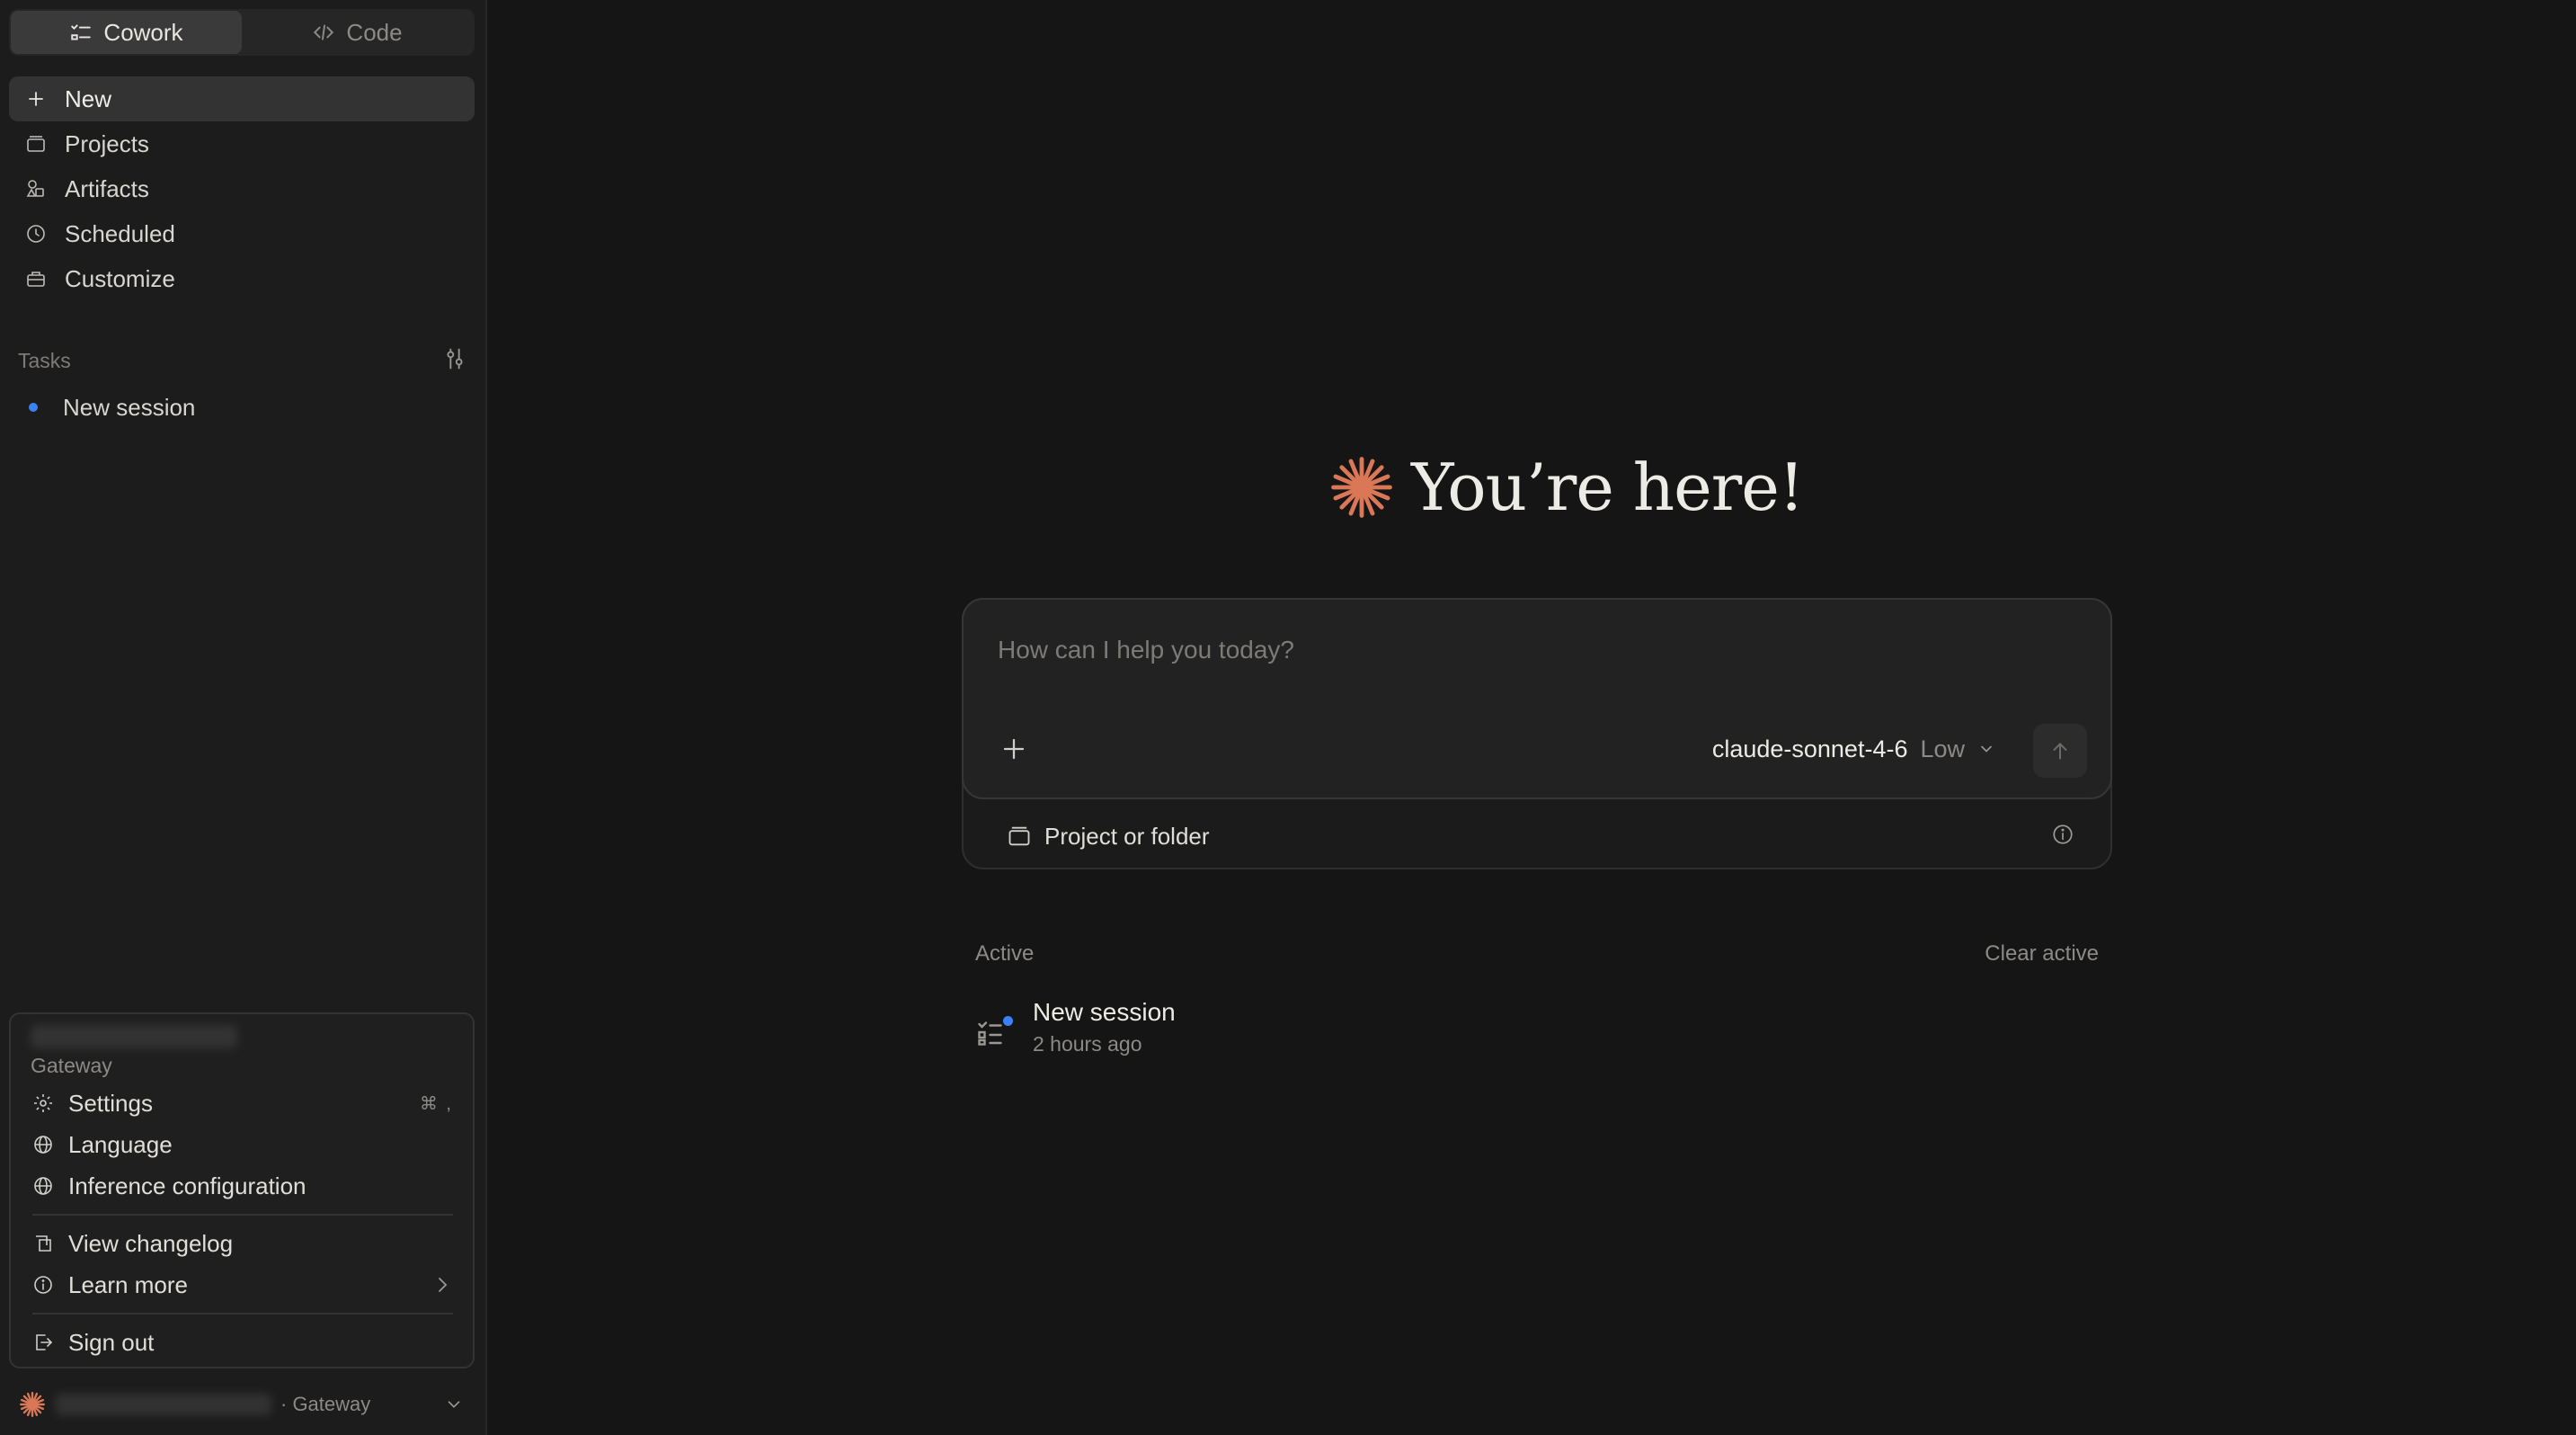  Describe the element at coordinates (243, 1244) in the screenshot. I see `menu-item-view-changelog: View changelog` at that location.